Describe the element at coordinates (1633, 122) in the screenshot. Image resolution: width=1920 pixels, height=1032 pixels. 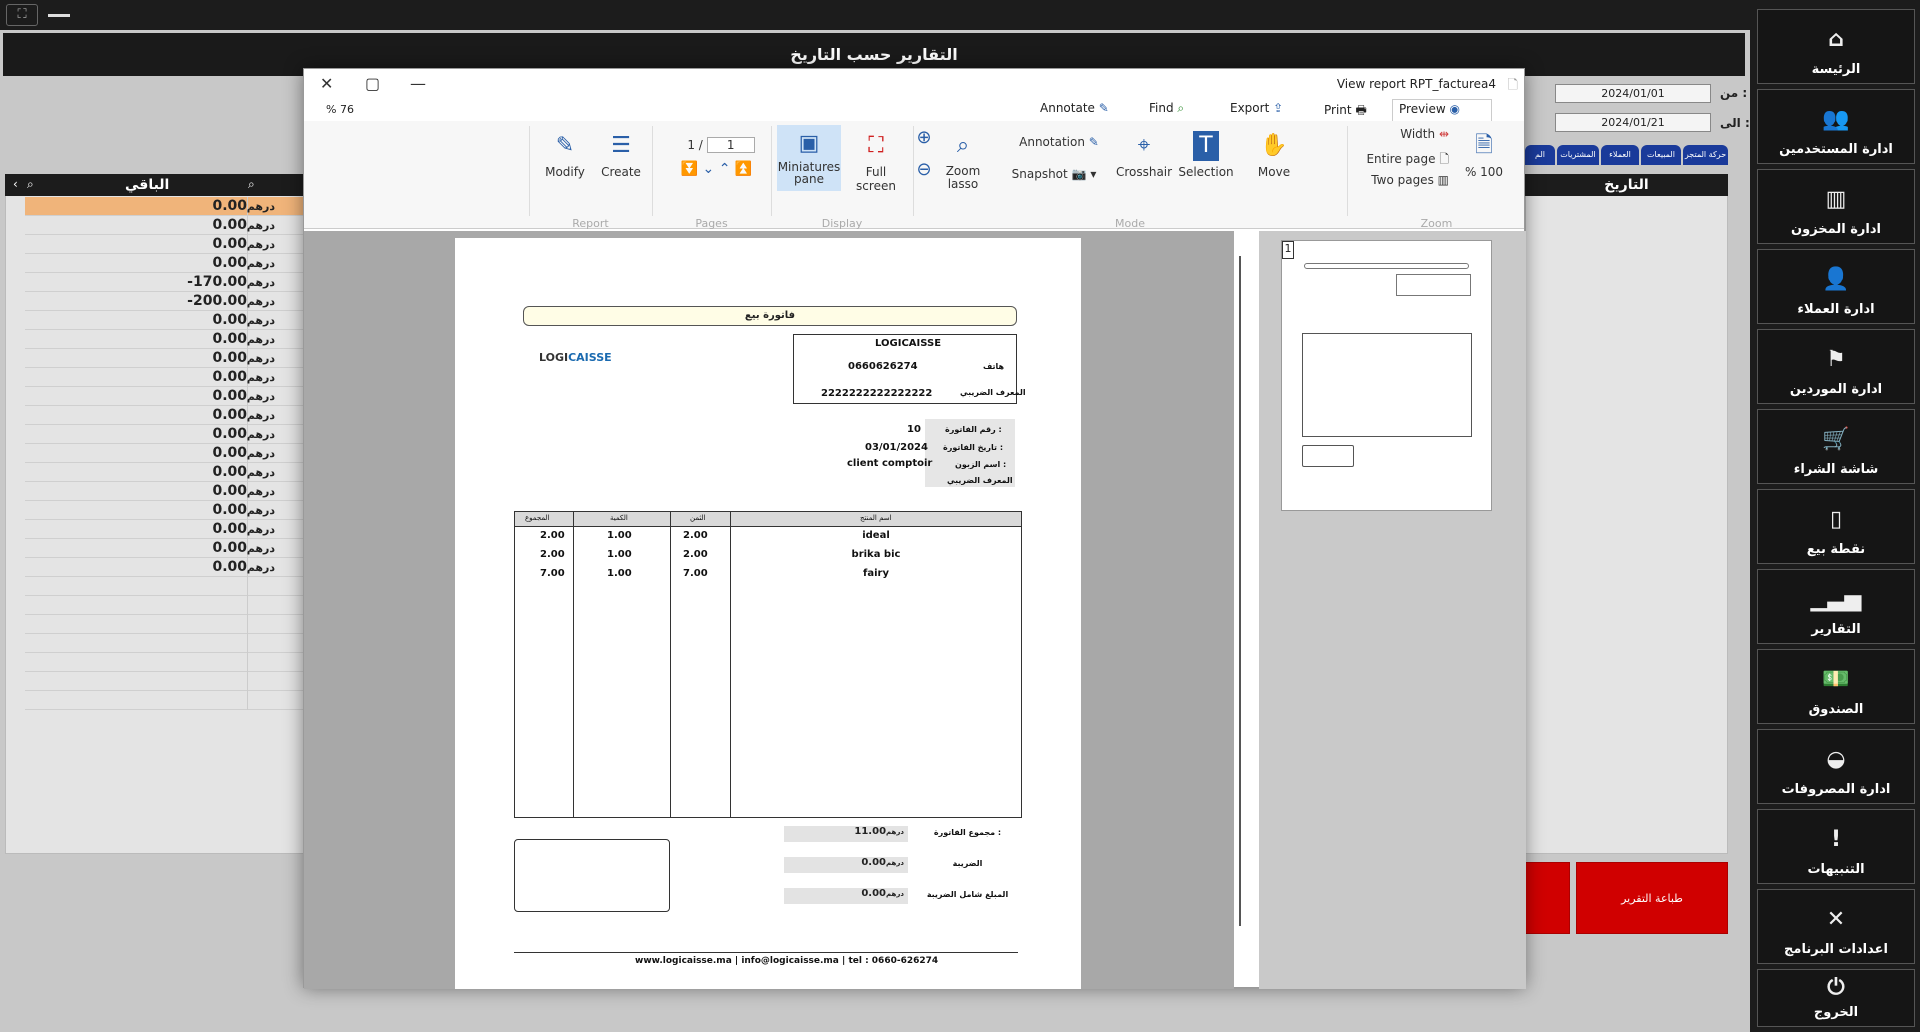
I see `to-date-field: 2024/01/21` at that location.